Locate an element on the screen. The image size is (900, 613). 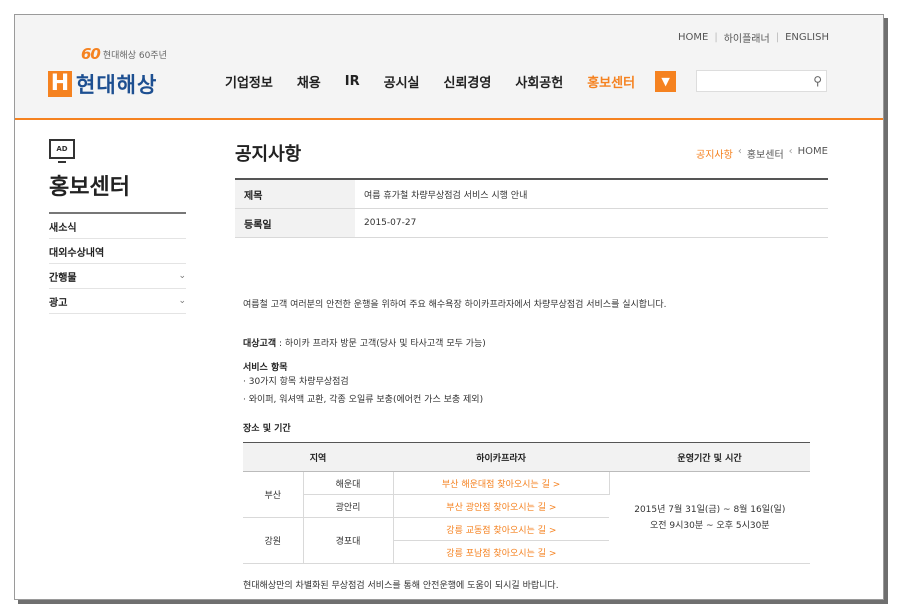
sidebar-item-label: 새소식 is located at coordinates (63, 228).